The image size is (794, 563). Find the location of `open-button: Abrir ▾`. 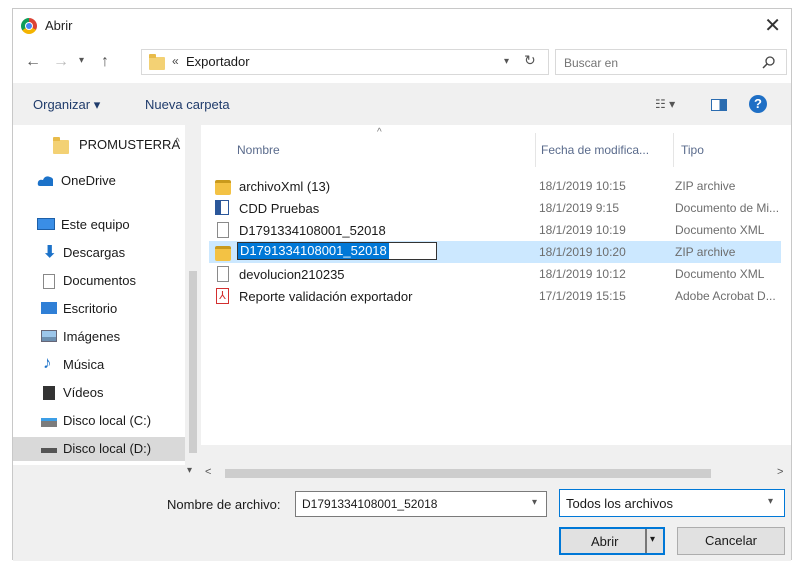

open-button: Abrir ▾ is located at coordinates (612, 541).